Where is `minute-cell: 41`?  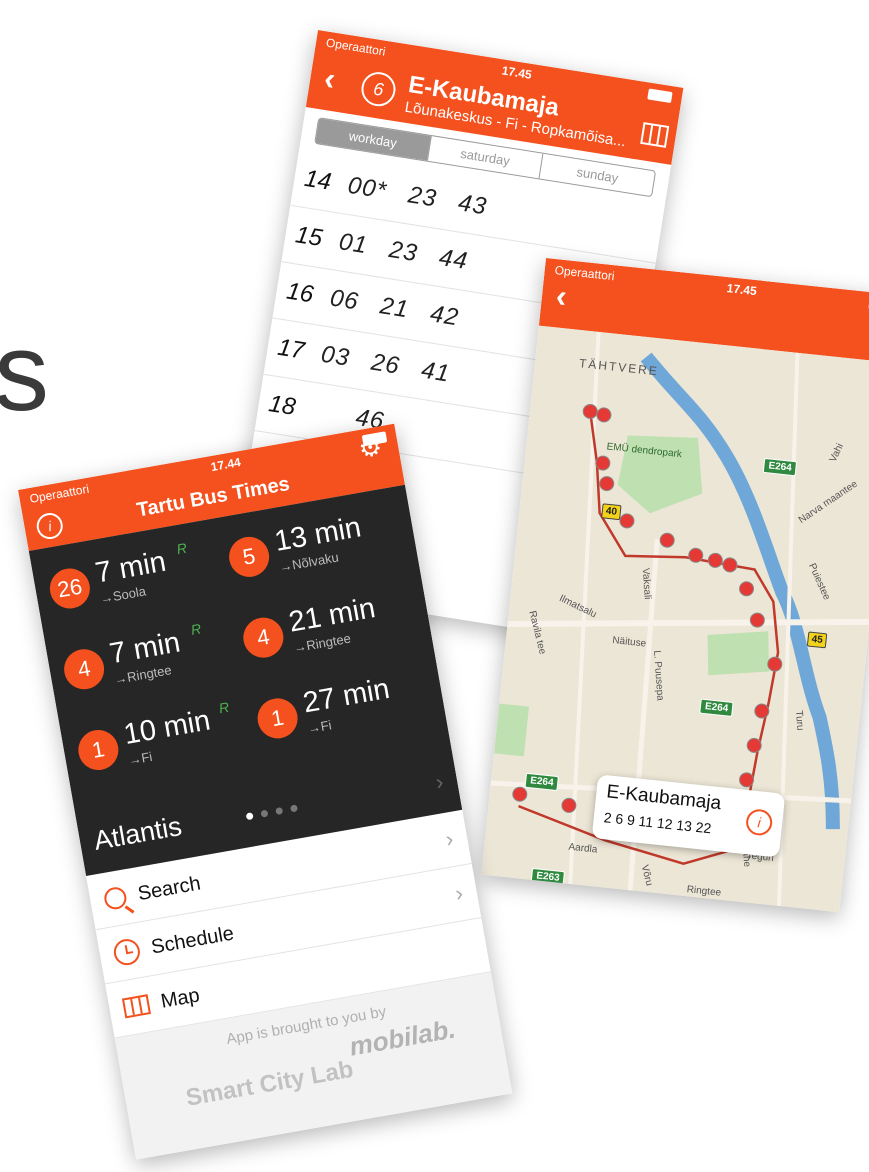 minute-cell: 41 is located at coordinates (435, 372).